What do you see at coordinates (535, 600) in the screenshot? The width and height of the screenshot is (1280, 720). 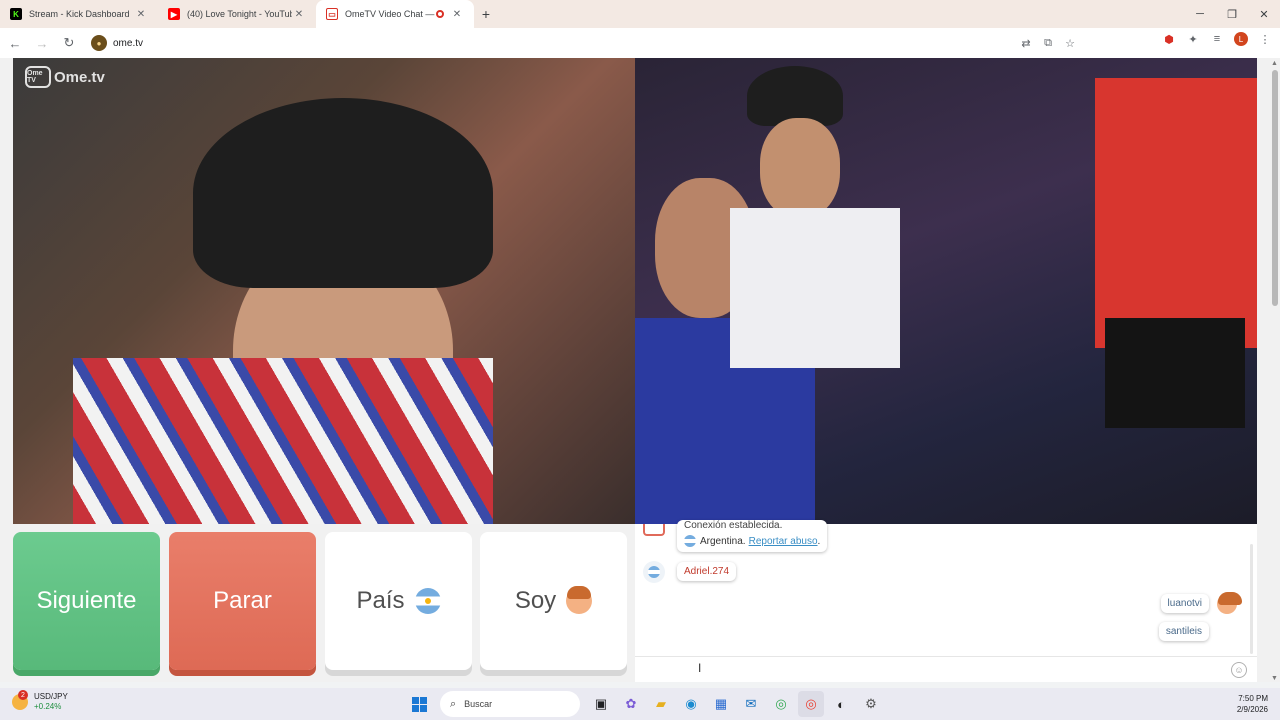 I see `gender-label: Soy` at bounding box center [535, 600].